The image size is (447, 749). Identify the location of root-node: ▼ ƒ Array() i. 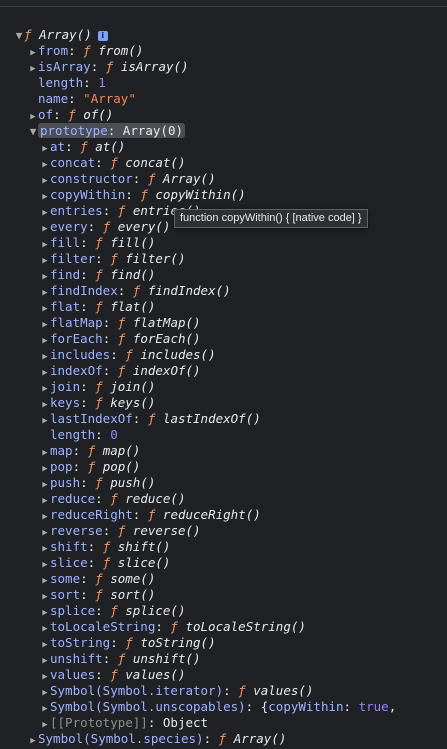
(61, 35).